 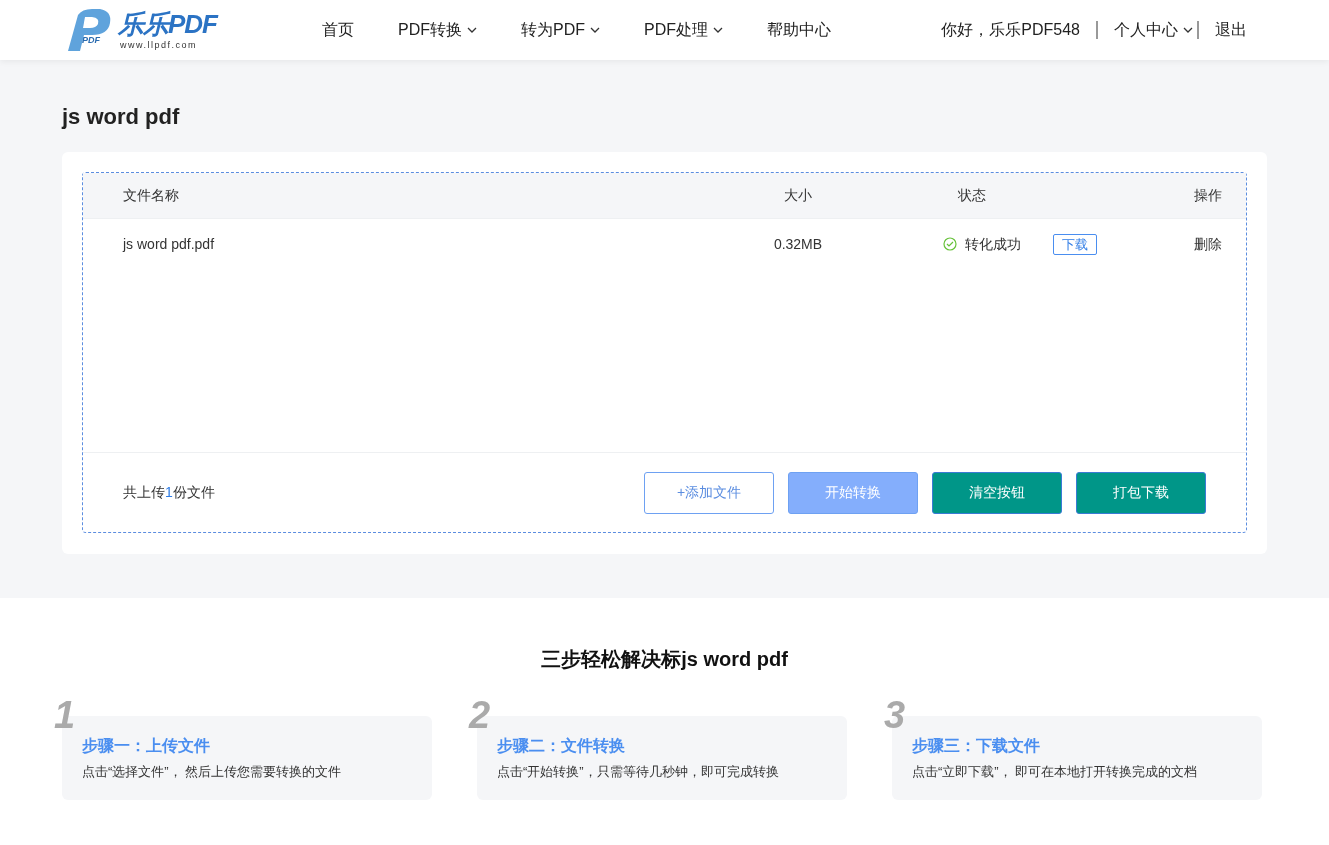 I want to click on step-title: 步骤一：上传文件, so click(x=146, y=746).